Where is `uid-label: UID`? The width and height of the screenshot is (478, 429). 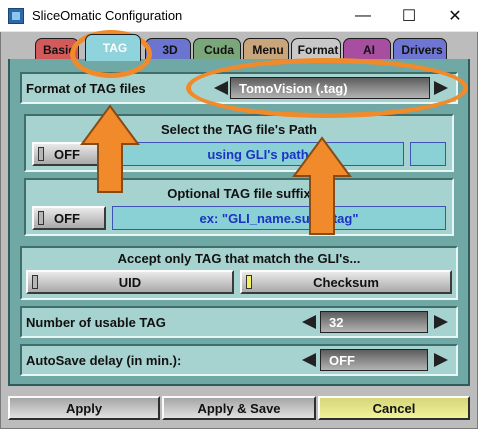 uid-label: UID is located at coordinates (130, 282).